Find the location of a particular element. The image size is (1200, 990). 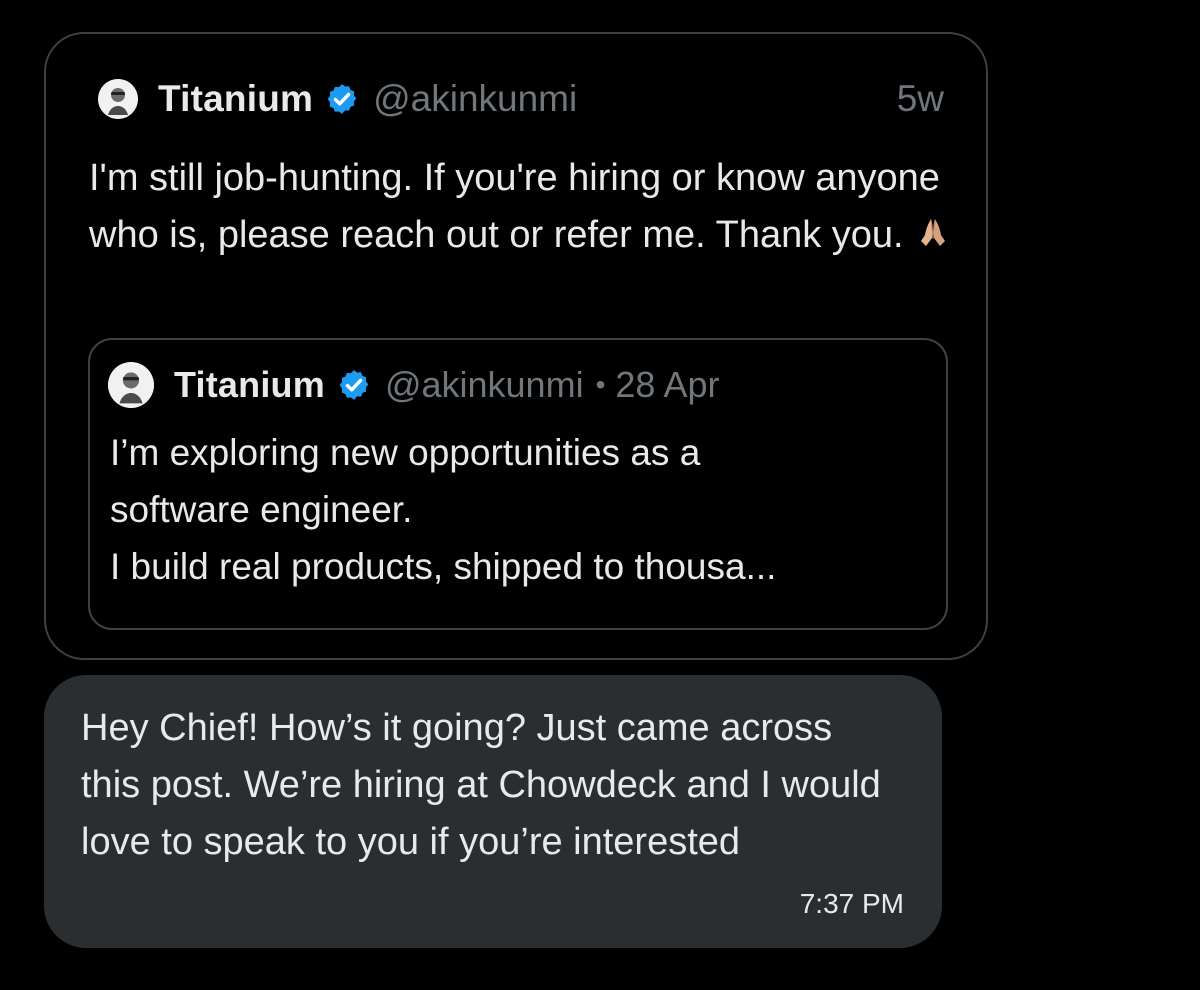

quoted-author-name: Titanium is located at coordinates (249, 385).